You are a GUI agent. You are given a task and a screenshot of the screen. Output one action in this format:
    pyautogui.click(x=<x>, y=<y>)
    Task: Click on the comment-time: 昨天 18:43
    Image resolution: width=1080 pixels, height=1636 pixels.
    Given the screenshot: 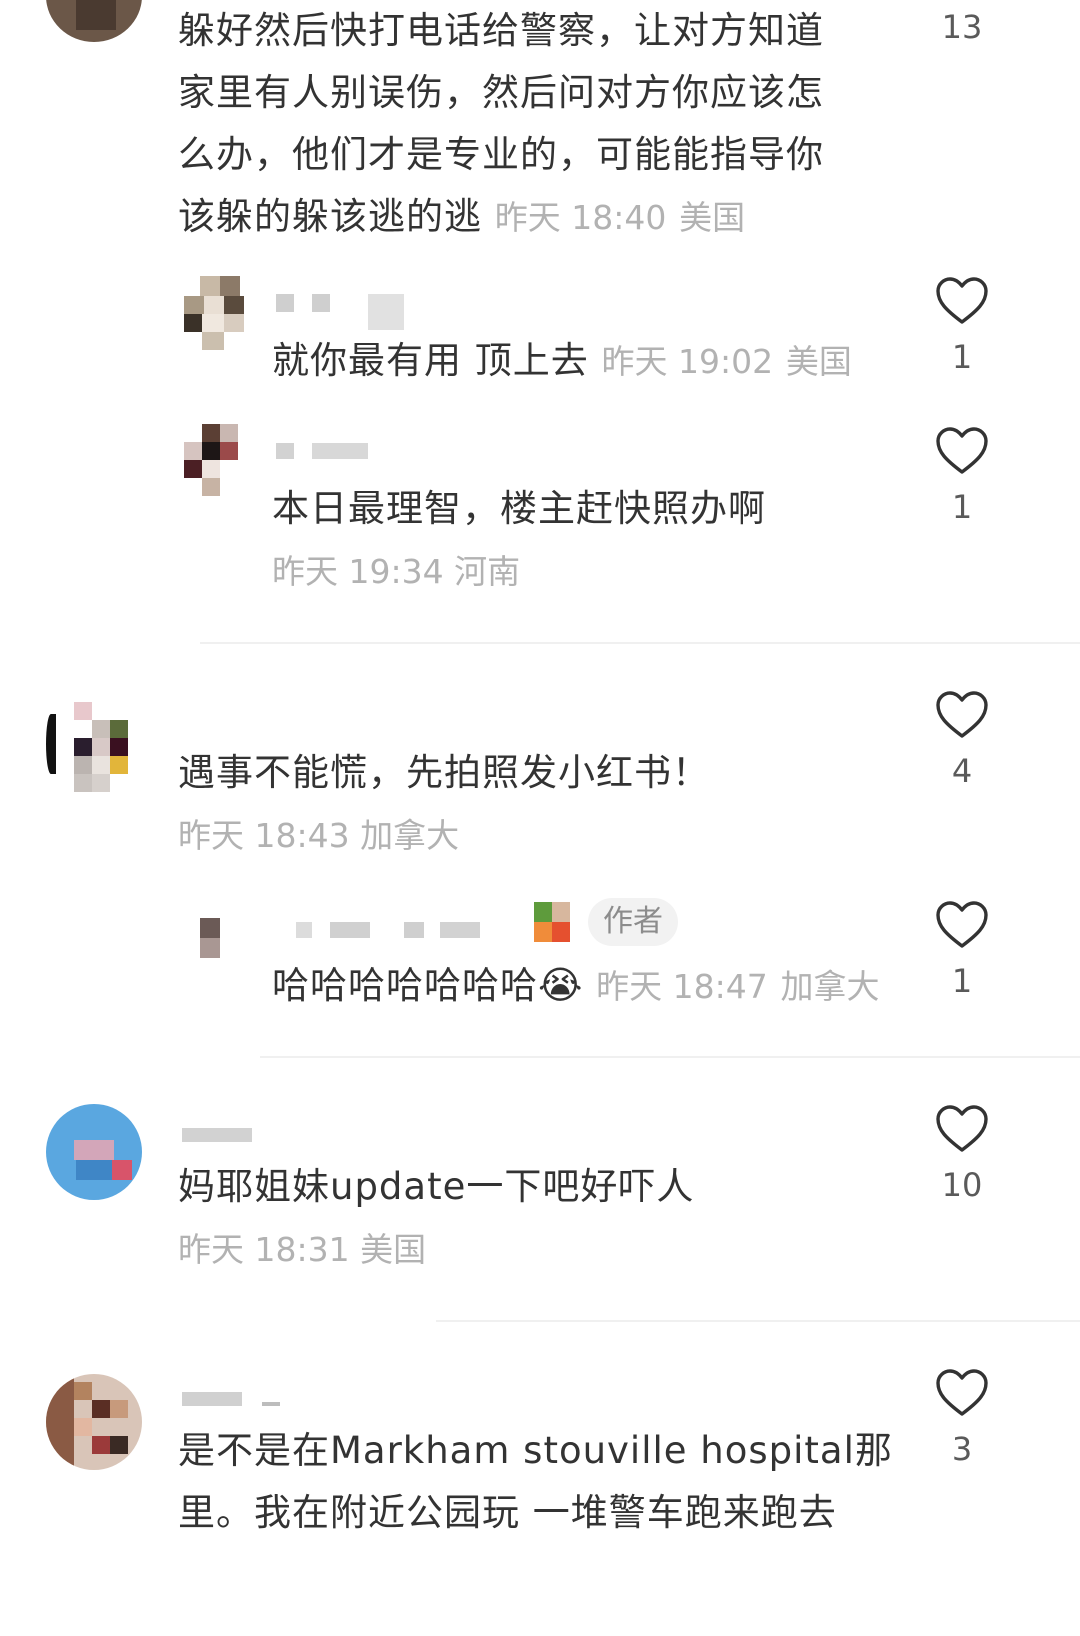 What is the action you would take?
    pyautogui.click(x=264, y=835)
    